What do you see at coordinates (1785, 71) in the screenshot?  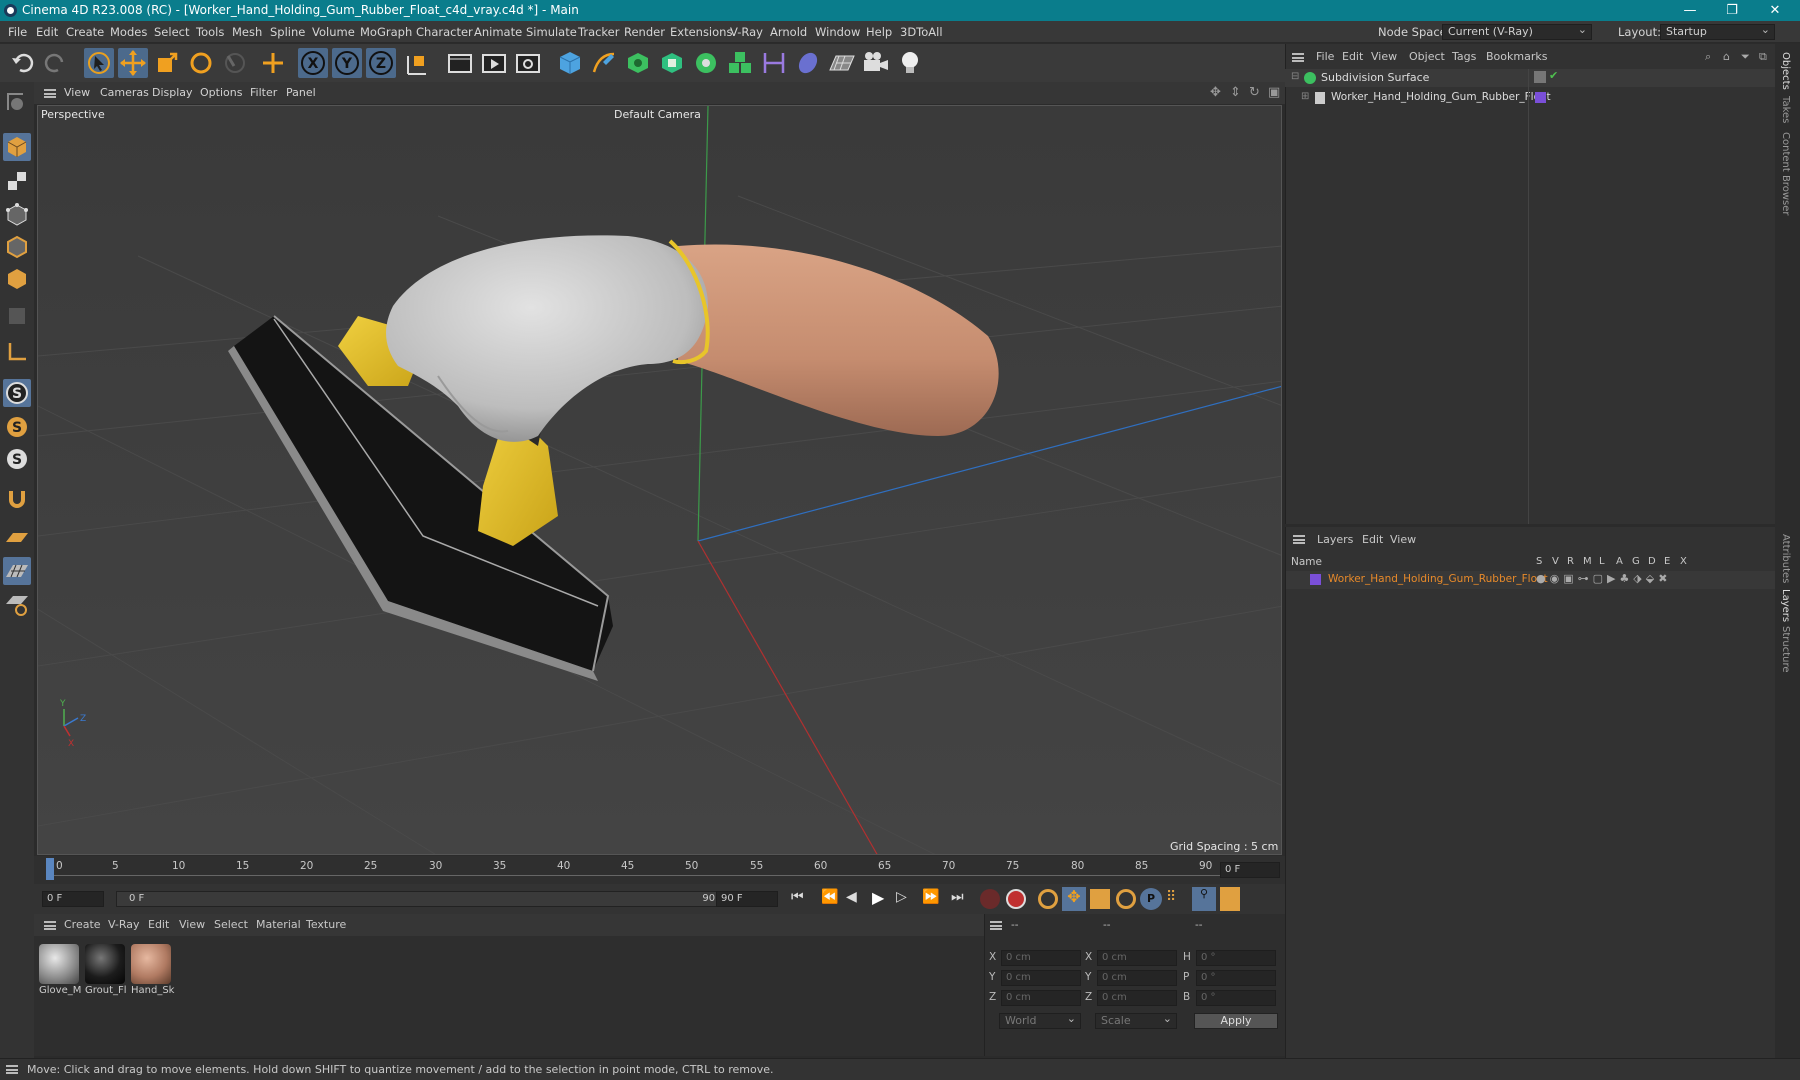 I see `tab-objects: Objects` at bounding box center [1785, 71].